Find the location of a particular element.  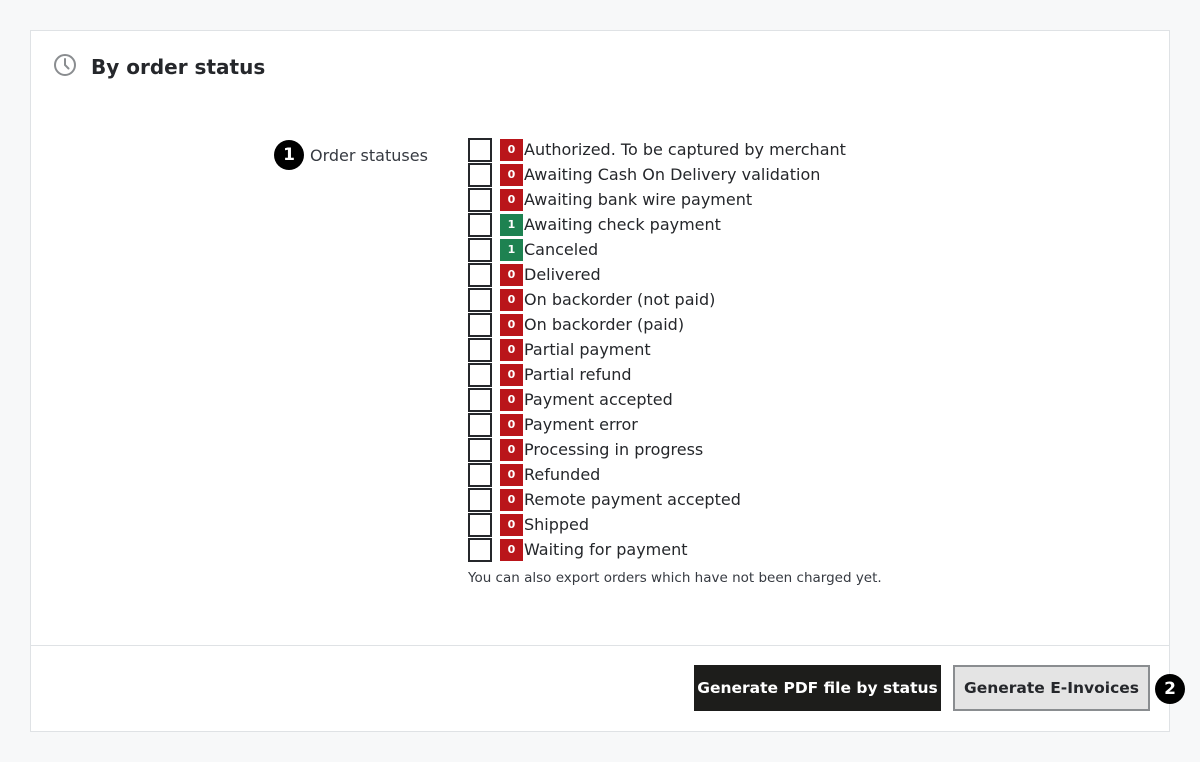

status-label: Partial refund is located at coordinates (578, 375).